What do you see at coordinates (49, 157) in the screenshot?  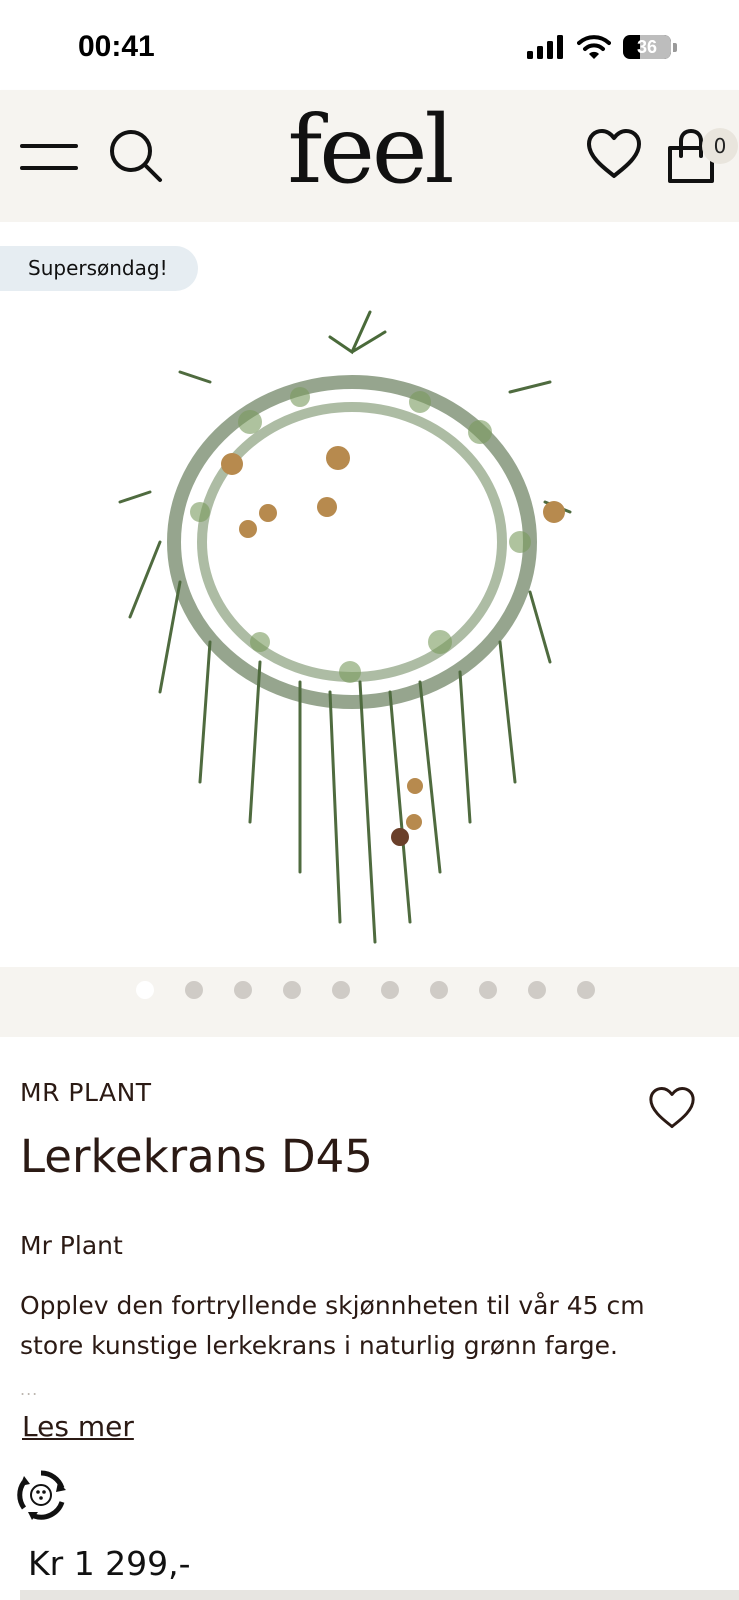 I see `menu-icon` at bounding box center [49, 157].